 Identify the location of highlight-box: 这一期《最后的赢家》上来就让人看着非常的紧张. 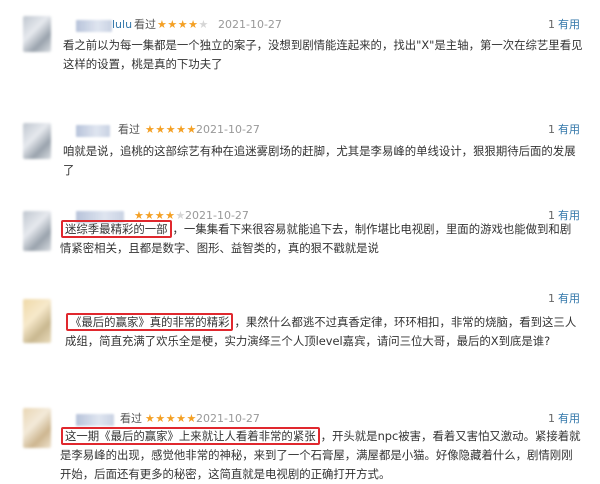
(190, 436).